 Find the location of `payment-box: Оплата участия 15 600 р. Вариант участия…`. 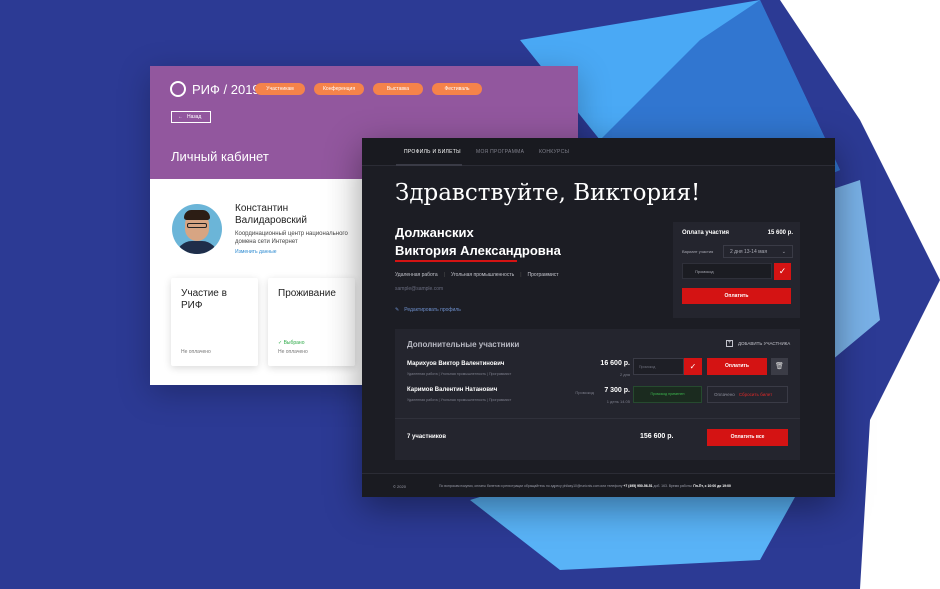

payment-box: Оплата участия 15 600 р. Вариант участия… is located at coordinates (736, 270).